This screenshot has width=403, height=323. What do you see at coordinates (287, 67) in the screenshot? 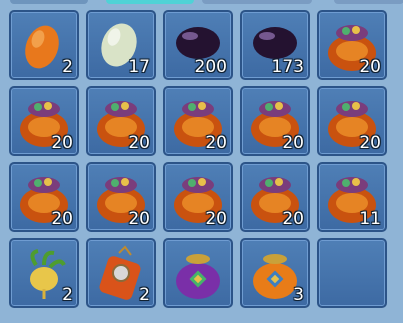
I see `item-quantity: 173` at bounding box center [287, 67].